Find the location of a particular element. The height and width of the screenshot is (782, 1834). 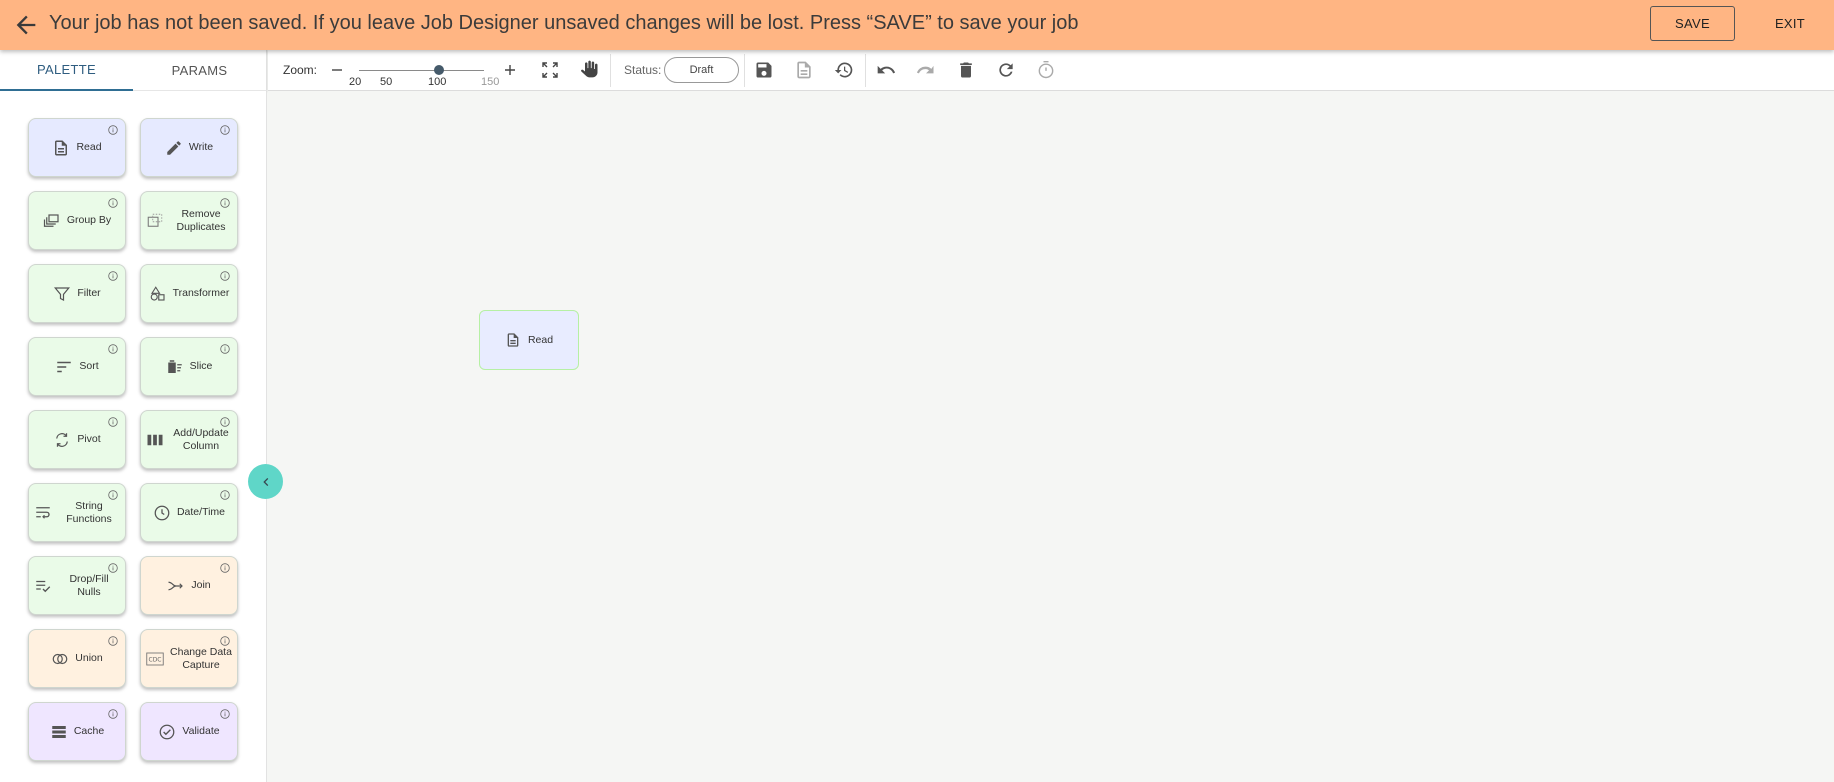

canvas-node-label: Read is located at coordinates (540, 340).